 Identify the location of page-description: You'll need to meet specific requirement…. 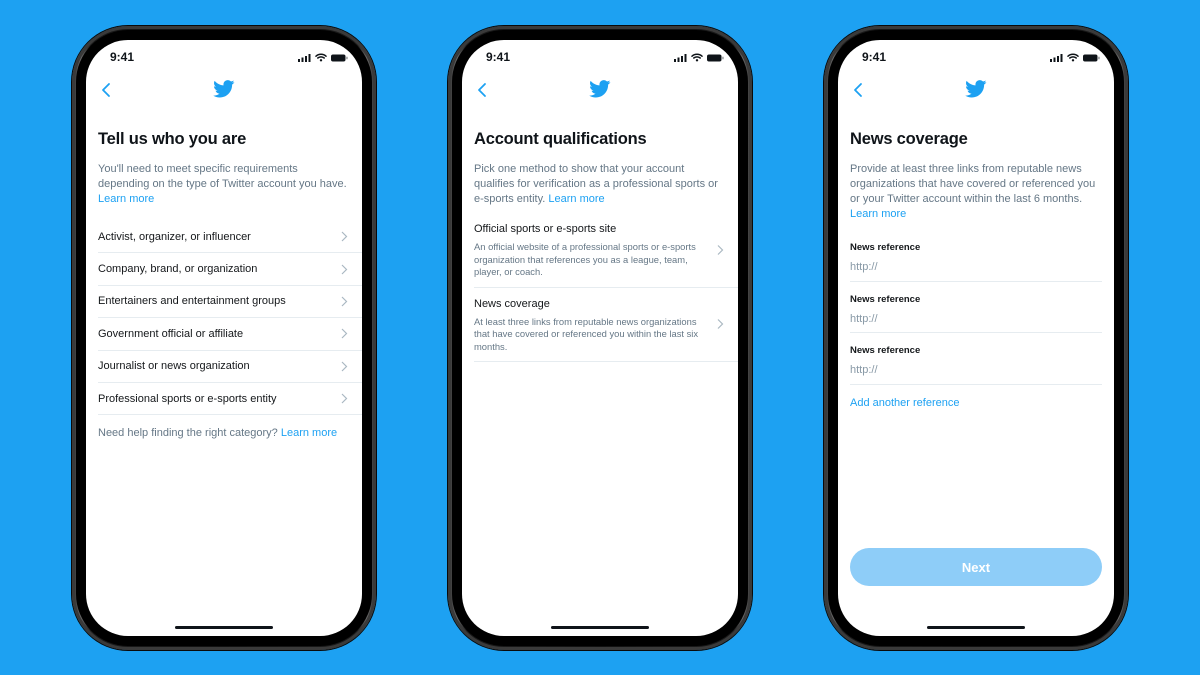
(222, 184).